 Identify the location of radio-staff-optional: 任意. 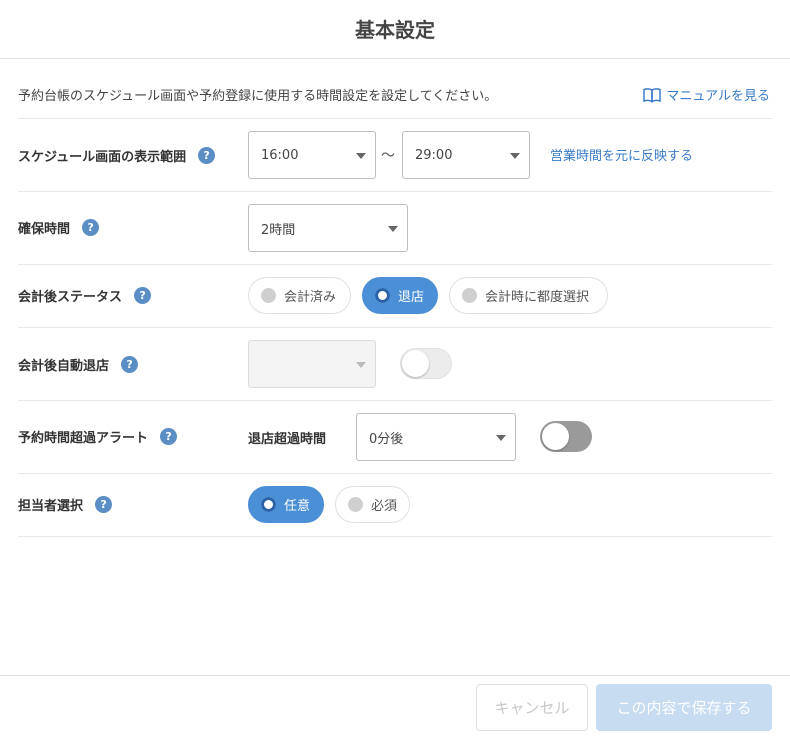
(286, 504).